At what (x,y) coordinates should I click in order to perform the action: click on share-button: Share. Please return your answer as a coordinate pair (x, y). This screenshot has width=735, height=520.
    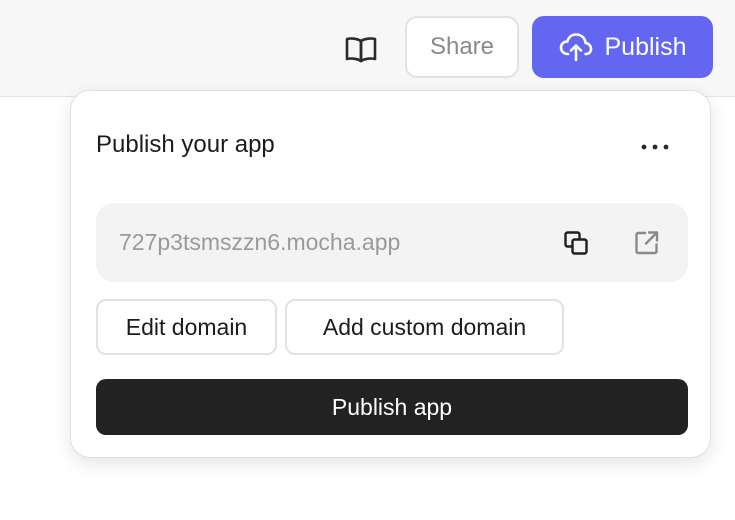
    Looking at the image, I should click on (462, 47).